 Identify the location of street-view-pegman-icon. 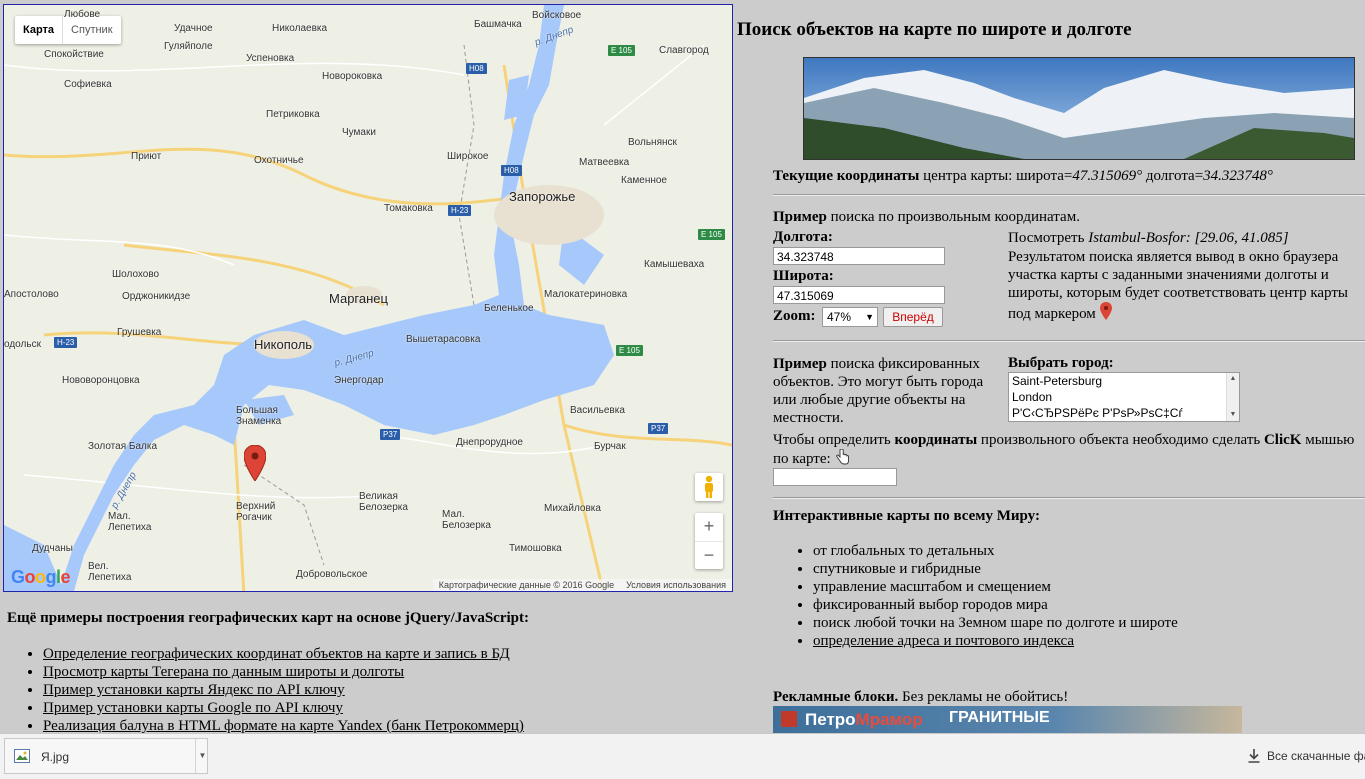
(709, 487).